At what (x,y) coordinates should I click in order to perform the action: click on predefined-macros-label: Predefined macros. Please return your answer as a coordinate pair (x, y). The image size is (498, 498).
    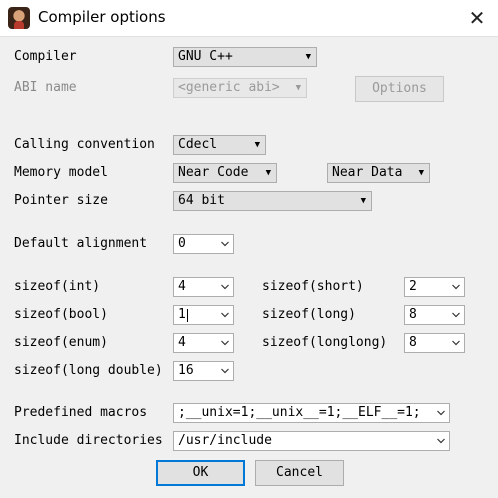
    Looking at the image, I should click on (81, 412).